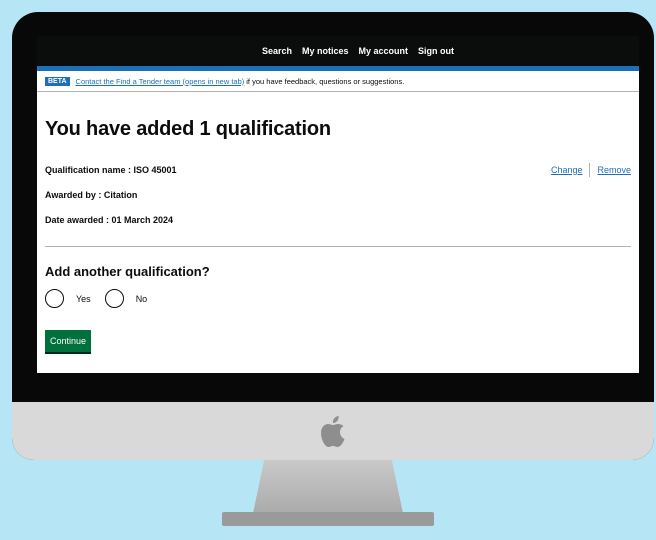 This screenshot has height=540, width=656. I want to click on radio-yes: Yes, so click(68, 298).